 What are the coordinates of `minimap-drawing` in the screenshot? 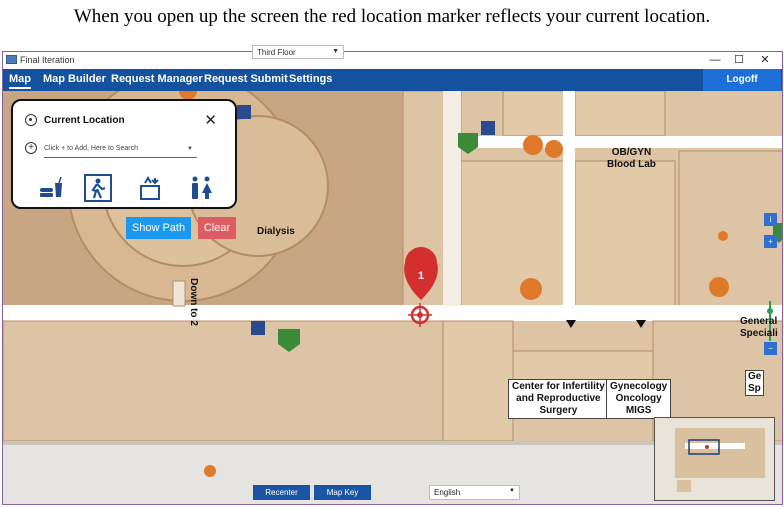 It's located at (714, 459).